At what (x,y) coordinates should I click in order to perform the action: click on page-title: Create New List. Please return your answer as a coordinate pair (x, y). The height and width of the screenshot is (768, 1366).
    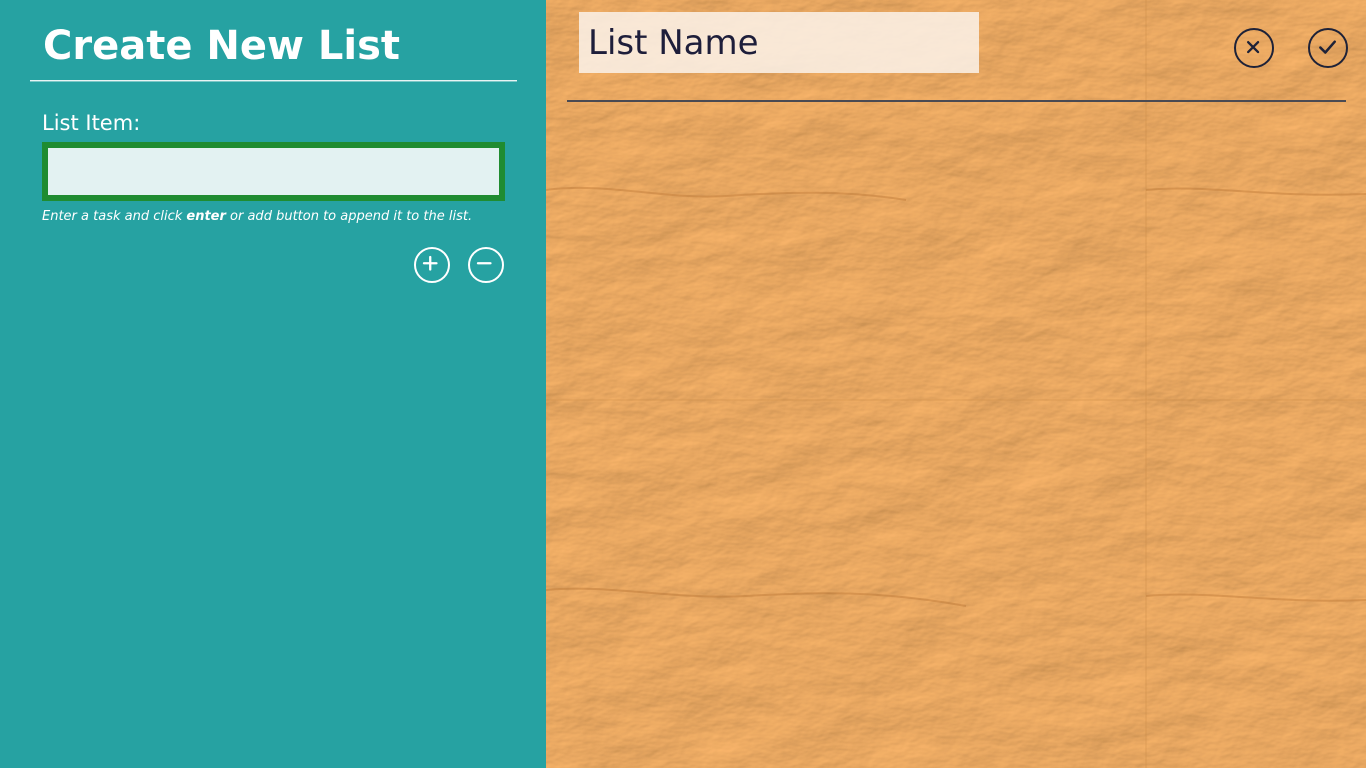
    Looking at the image, I should click on (221, 46).